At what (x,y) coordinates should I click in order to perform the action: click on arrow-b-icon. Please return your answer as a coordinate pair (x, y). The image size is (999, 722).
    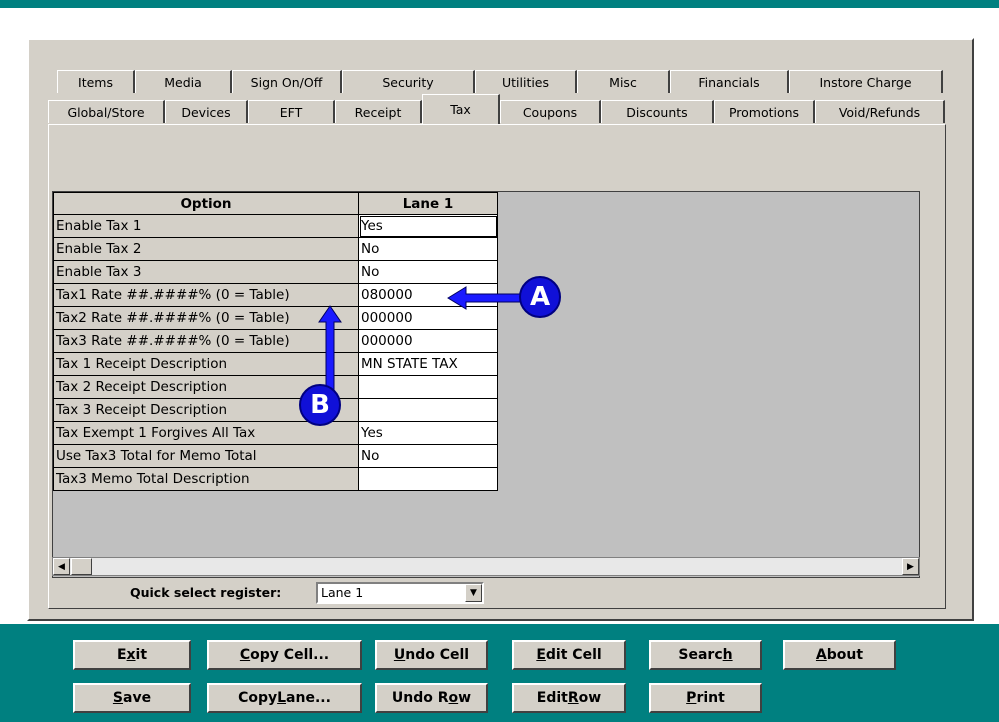
    Looking at the image, I should click on (330, 350).